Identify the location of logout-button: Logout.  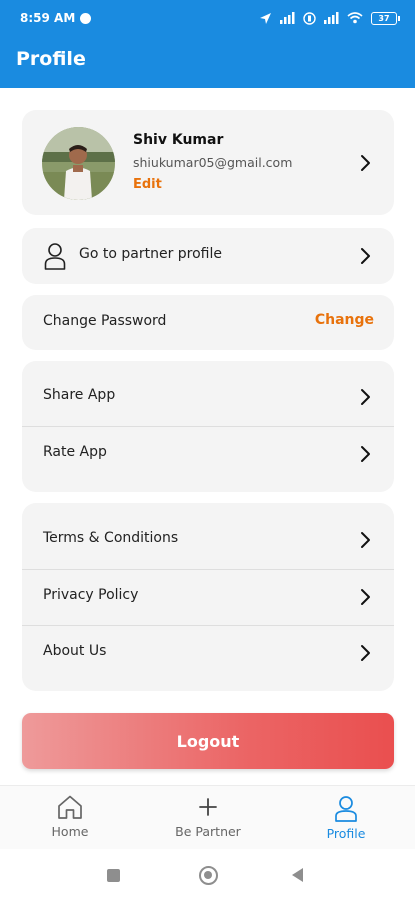
(208, 741).